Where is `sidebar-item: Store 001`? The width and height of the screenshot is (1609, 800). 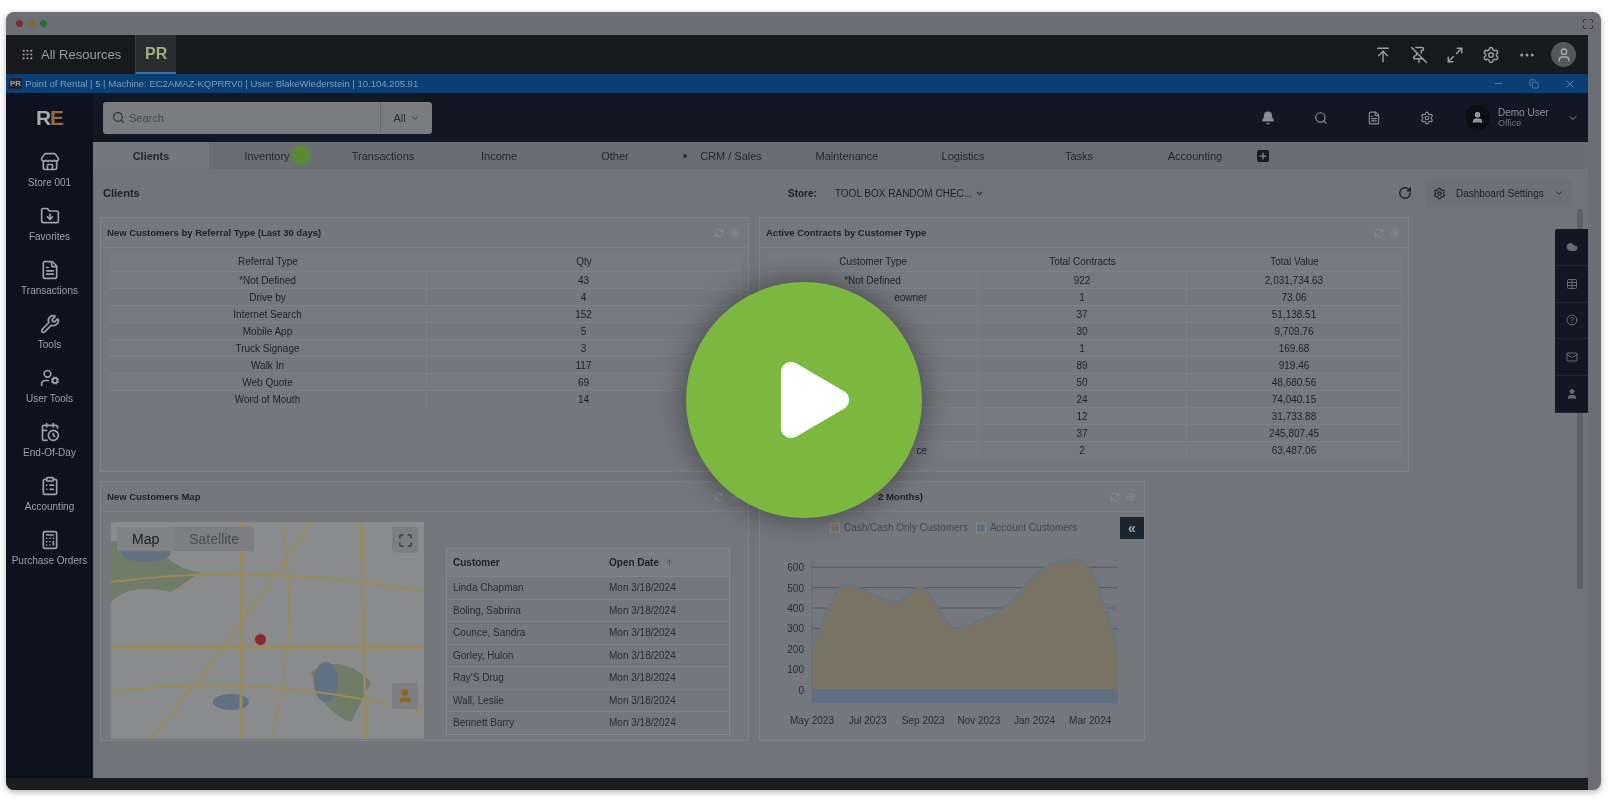 sidebar-item: Store 001 is located at coordinates (49, 182).